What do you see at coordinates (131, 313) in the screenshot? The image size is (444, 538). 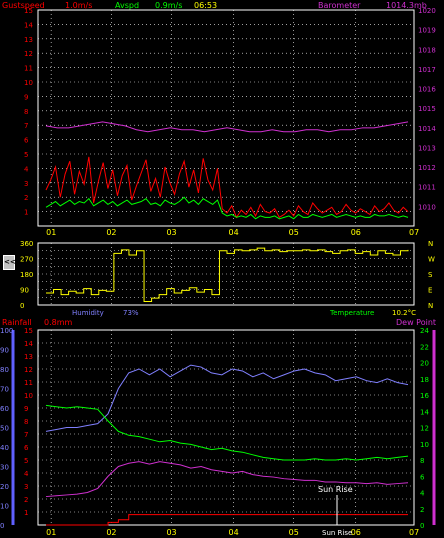 I see `humidity-value: 73%` at bounding box center [131, 313].